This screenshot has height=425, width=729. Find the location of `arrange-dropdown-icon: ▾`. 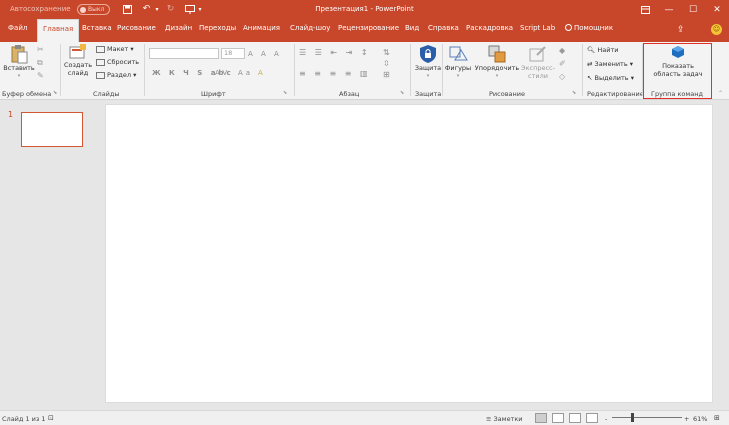

arrange-dropdown-icon: ▾ is located at coordinates (497, 76).